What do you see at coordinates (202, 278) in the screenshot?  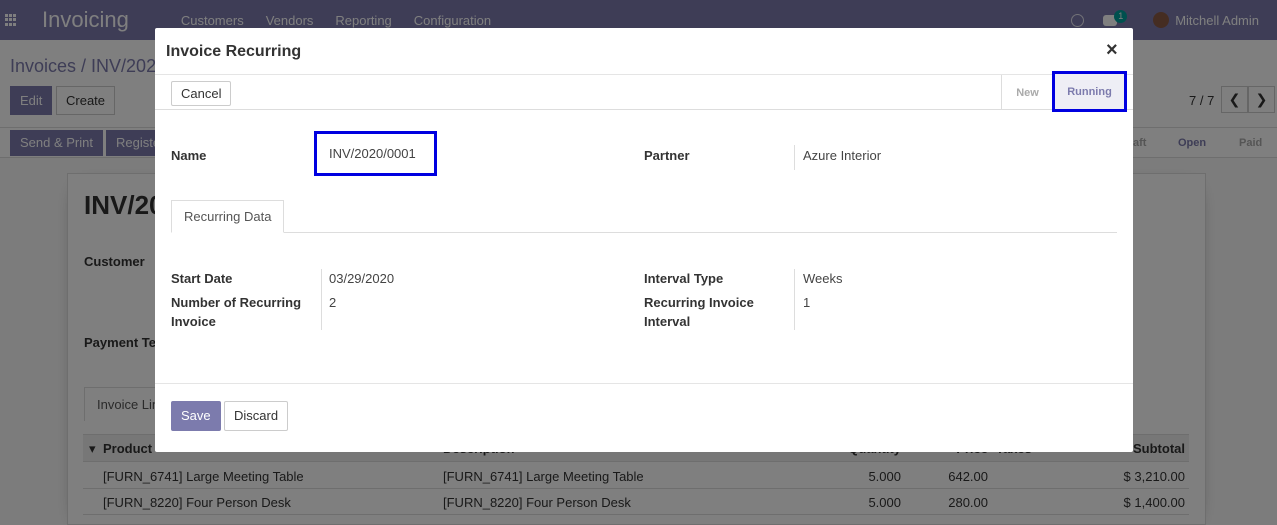 I see `start-date-label: Start Date` at bounding box center [202, 278].